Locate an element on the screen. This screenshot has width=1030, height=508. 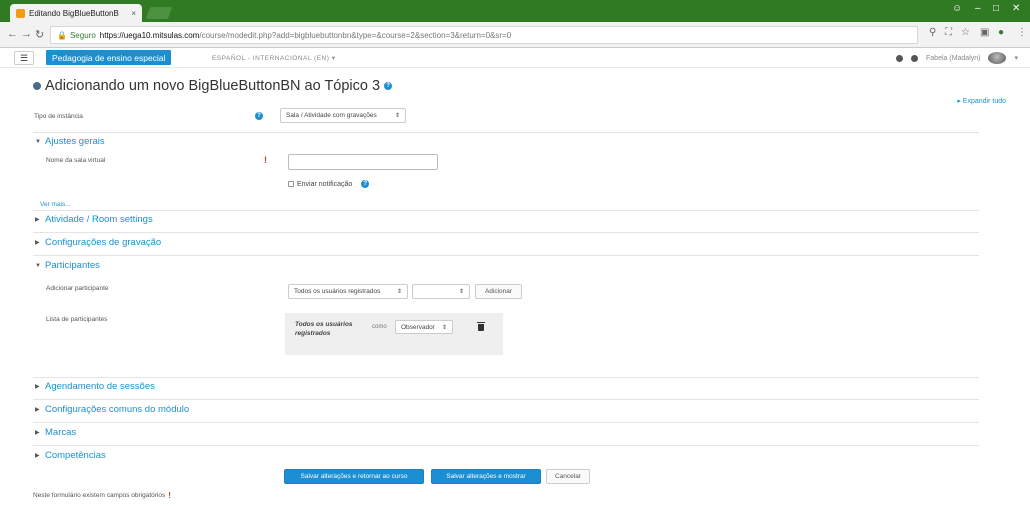
maximize-icon: □ is located at coordinates (996, 8).